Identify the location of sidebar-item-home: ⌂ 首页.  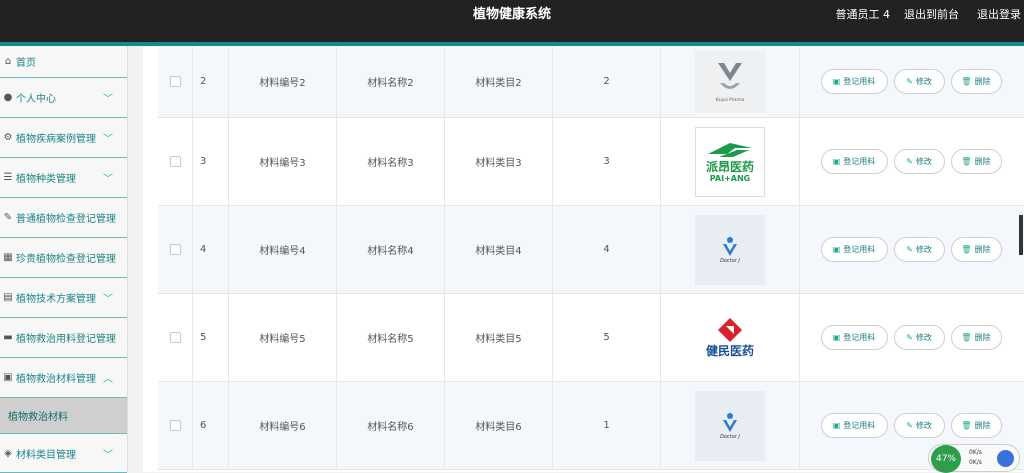
(63, 62).